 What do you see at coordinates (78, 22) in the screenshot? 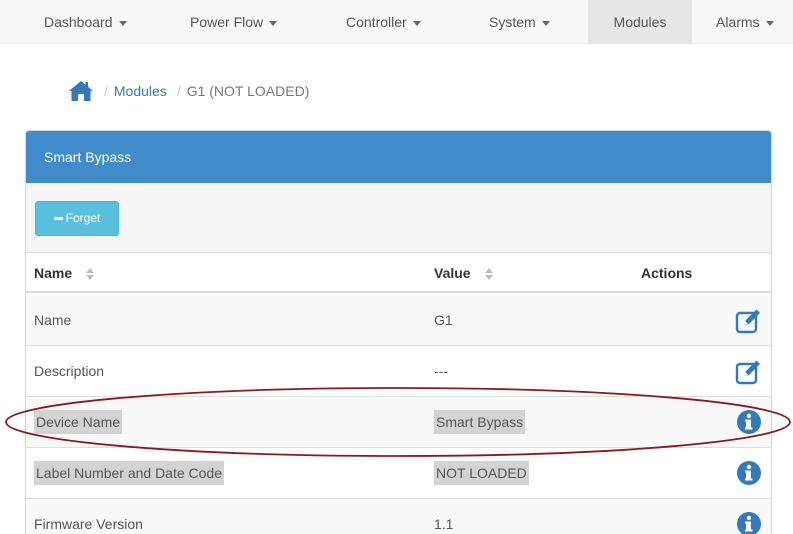
I see `nav-dashboard-label: Dashboard` at bounding box center [78, 22].